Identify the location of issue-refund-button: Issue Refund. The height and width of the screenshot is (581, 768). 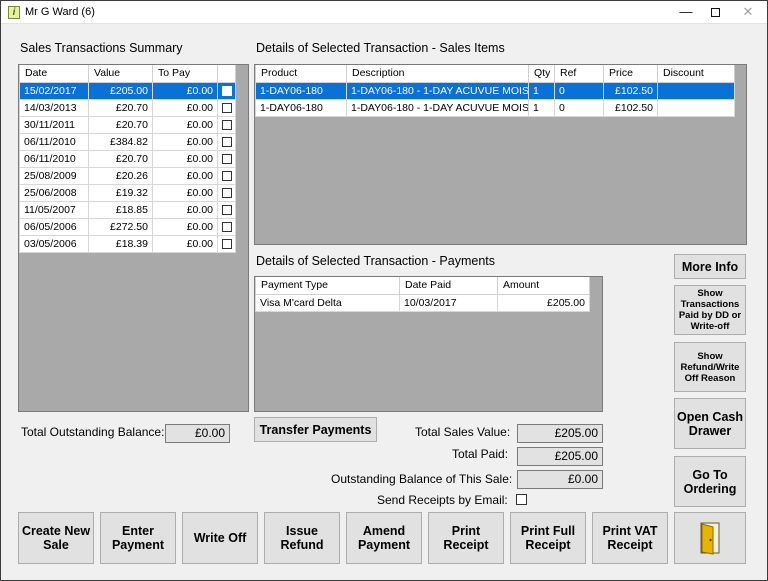
(302, 538).